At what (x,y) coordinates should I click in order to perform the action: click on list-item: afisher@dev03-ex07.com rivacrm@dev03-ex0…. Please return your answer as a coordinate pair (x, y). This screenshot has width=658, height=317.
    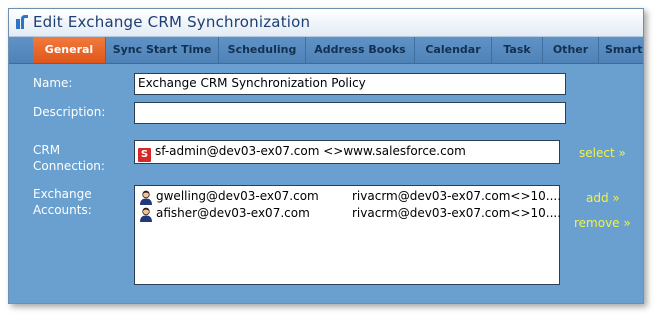
    Looking at the image, I should click on (350, 214).